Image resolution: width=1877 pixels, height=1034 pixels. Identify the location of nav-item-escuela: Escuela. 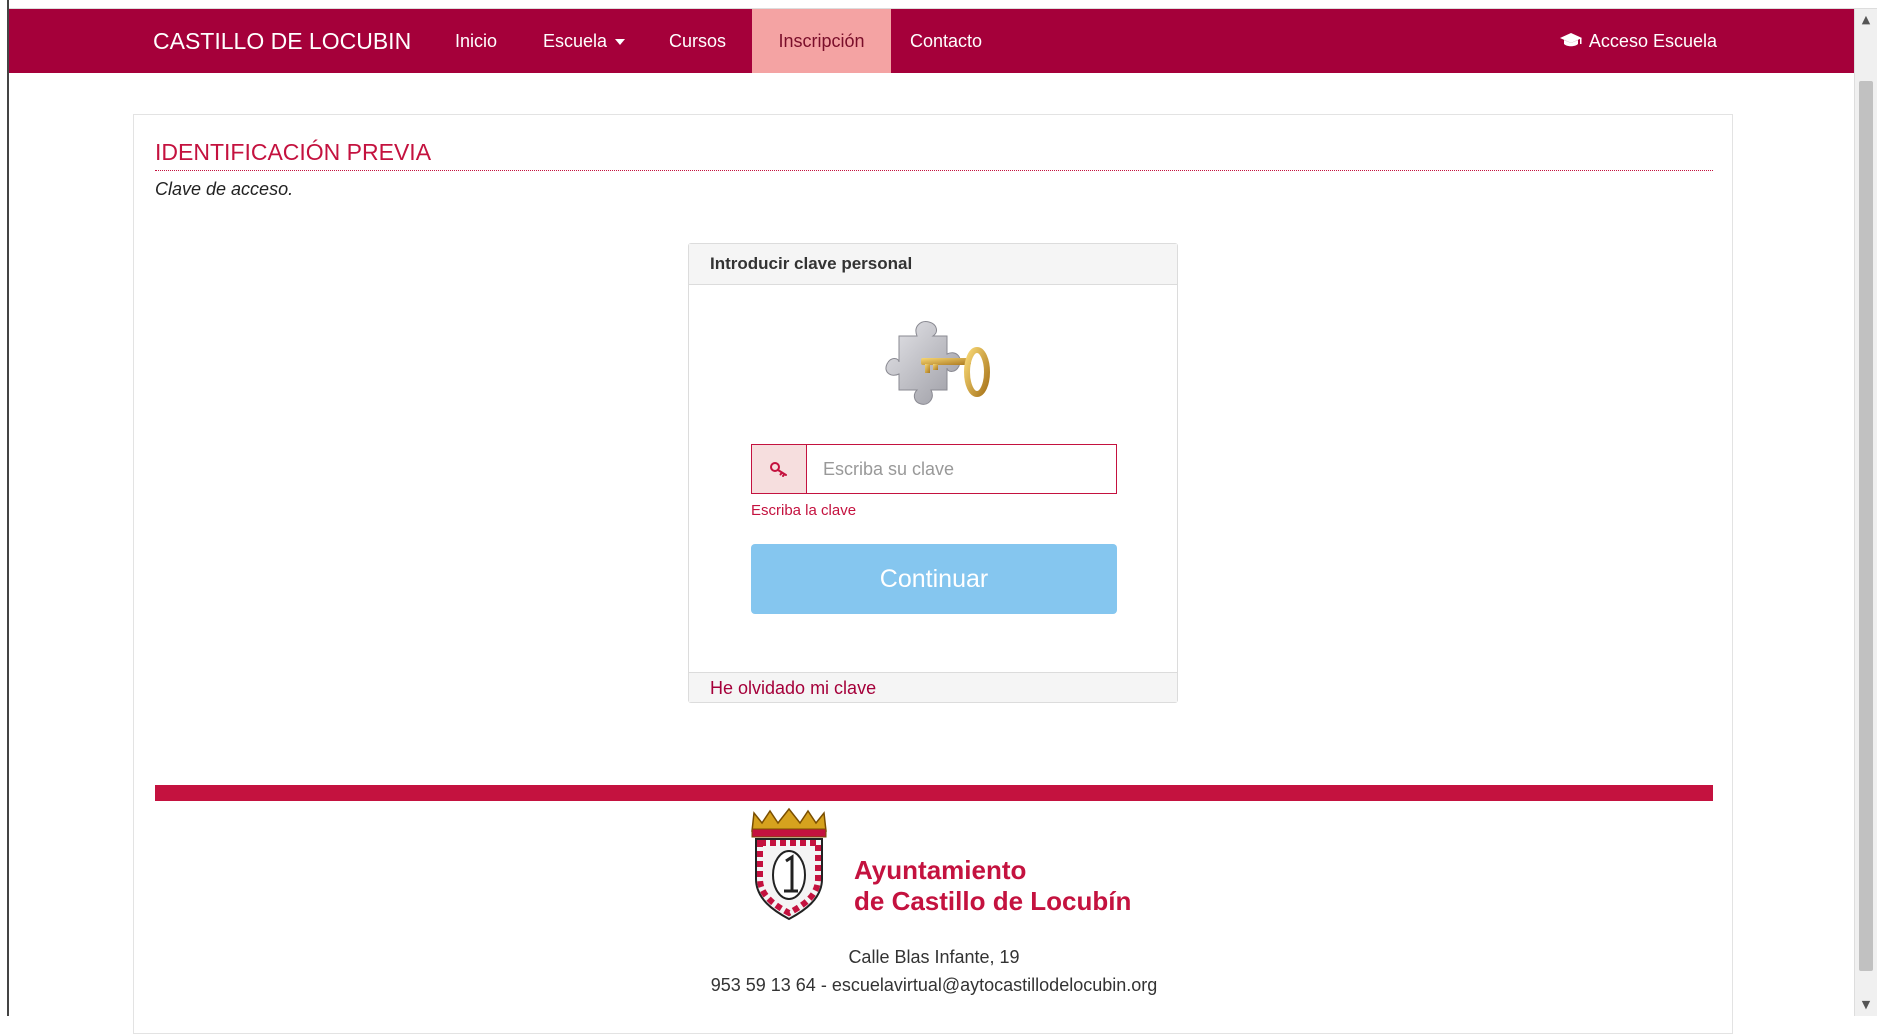
(584, 41).